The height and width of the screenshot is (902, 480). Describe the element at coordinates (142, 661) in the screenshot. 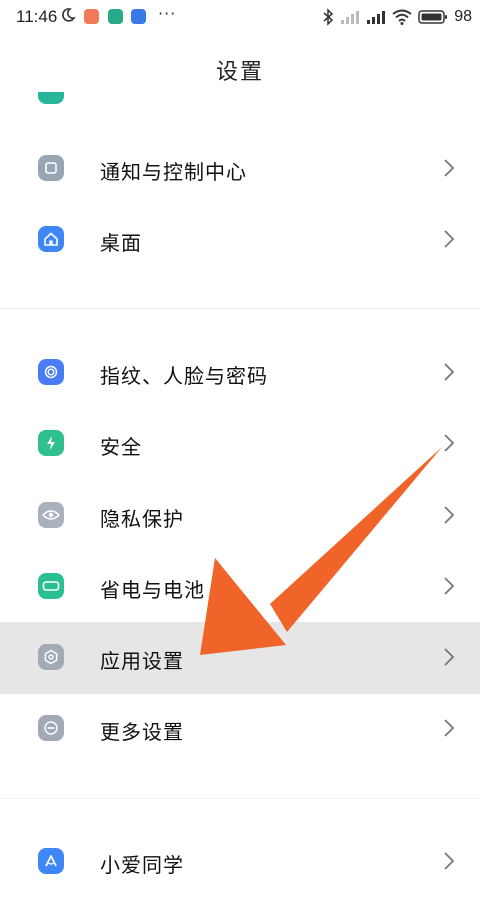

I see `settings-item-label: 应用设置` at that location.